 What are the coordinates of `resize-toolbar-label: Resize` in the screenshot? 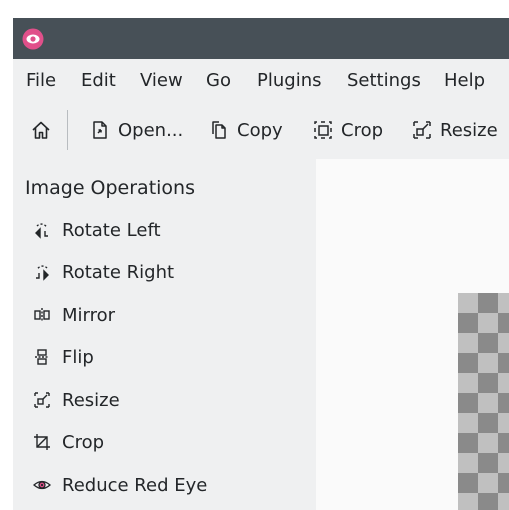 It's located at (469, 130).